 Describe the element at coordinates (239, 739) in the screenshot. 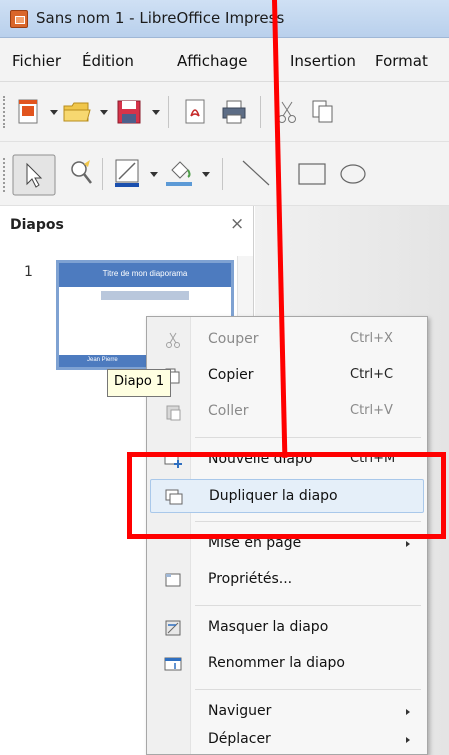

I see `menu-item-label: Déplacer` at that location.